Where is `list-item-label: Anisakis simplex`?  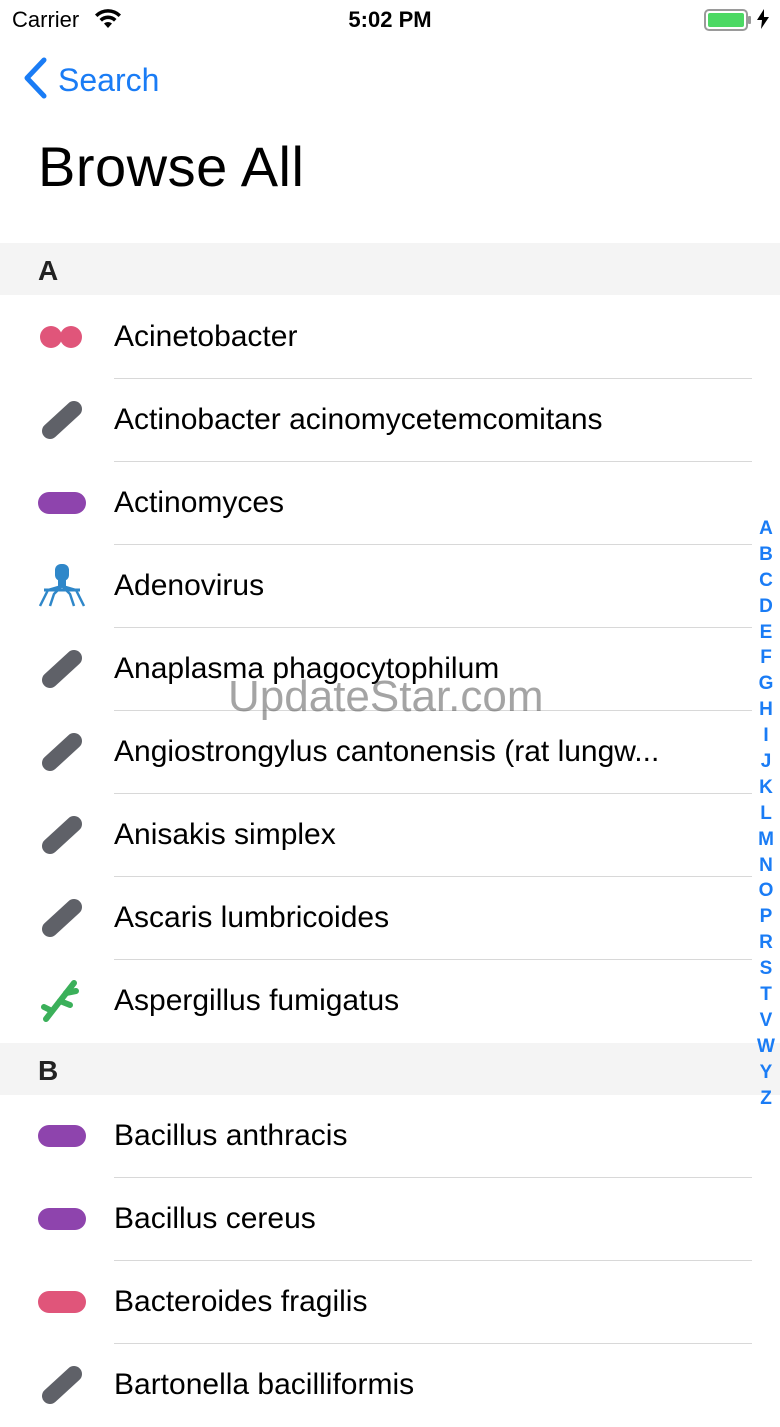 list-item-label: Anisakis simplex is located at coordinates (225, 834).